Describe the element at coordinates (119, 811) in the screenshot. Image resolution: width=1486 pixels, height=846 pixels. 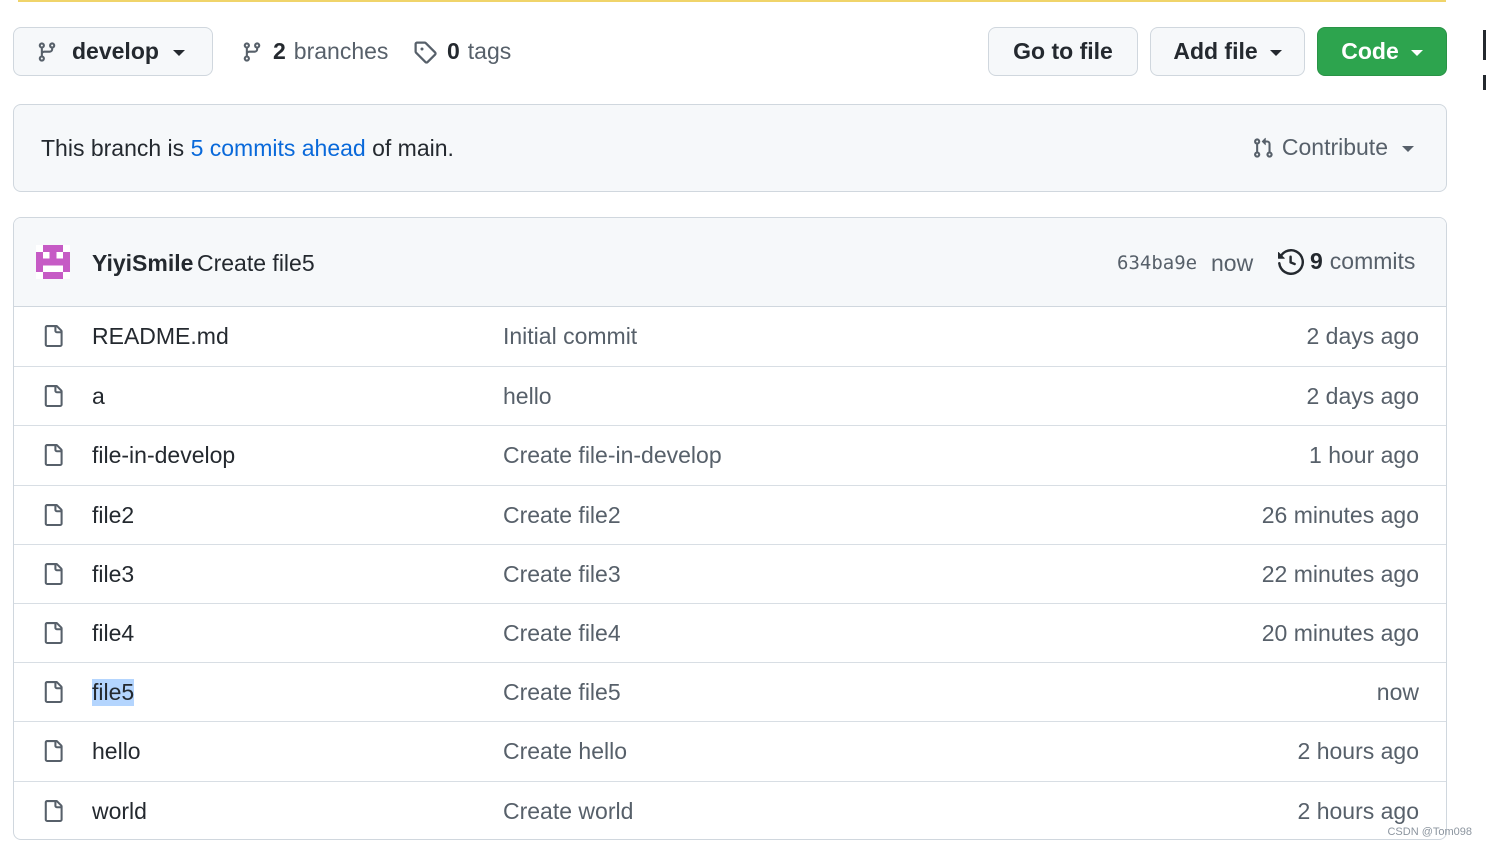
I see `file-name-link: world` at that location.